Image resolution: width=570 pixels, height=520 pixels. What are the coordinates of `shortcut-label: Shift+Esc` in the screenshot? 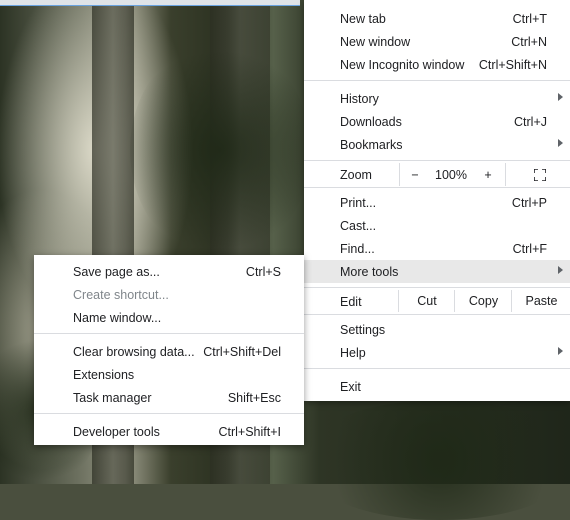 It's located at (254, 398).